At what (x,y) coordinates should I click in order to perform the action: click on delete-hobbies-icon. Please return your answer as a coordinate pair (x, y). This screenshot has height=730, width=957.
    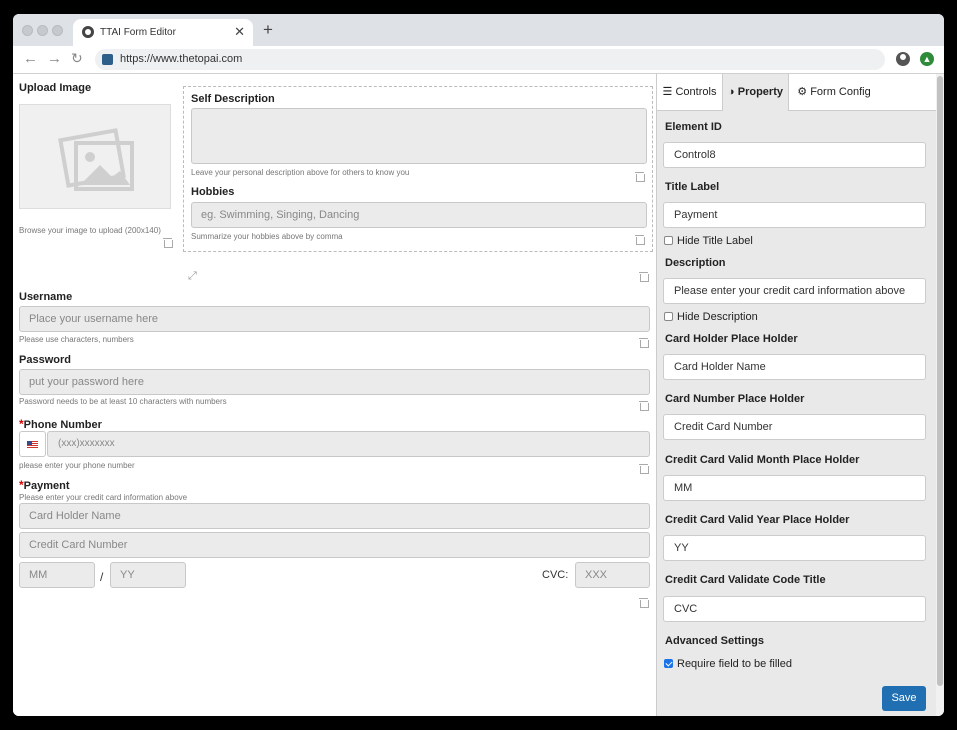
    Looking at the image, I should click on (640, 240).